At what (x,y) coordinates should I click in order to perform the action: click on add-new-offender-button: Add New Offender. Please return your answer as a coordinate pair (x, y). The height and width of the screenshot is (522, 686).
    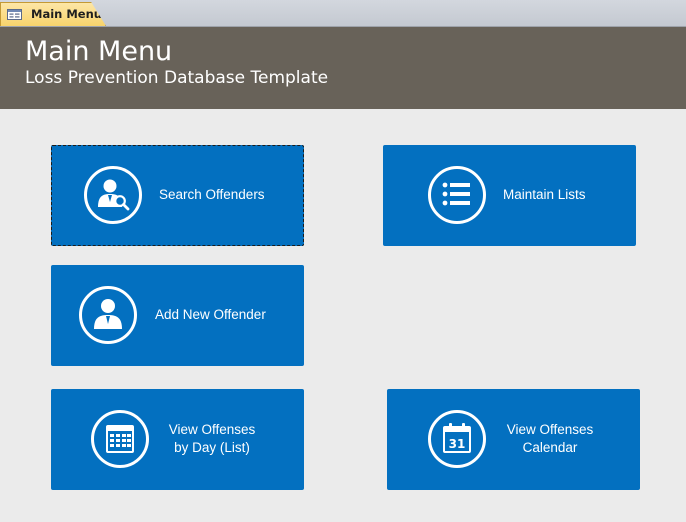
    Looking at the image, I should click on (177, 315).